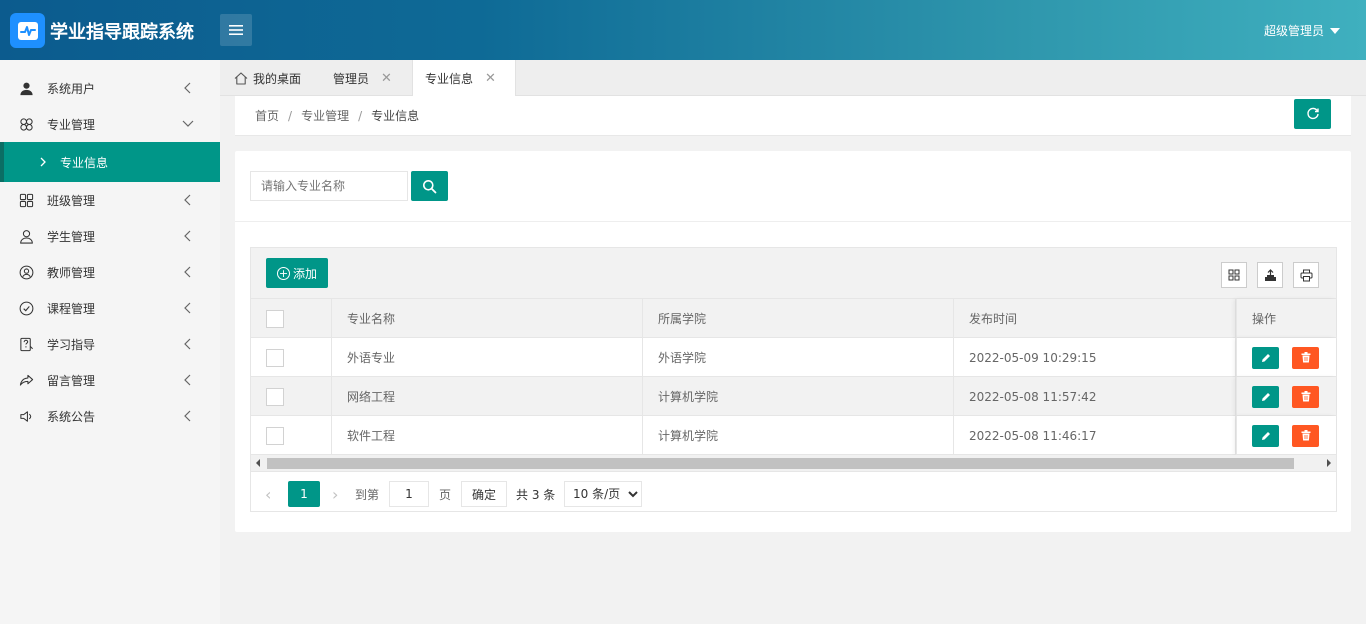 This screenshot has height=624, width=1366. What do you see at coordinates (258, 463) in the screenshot?
I see `scroll-left-arrow-icon` at bounding box center [258, 463].